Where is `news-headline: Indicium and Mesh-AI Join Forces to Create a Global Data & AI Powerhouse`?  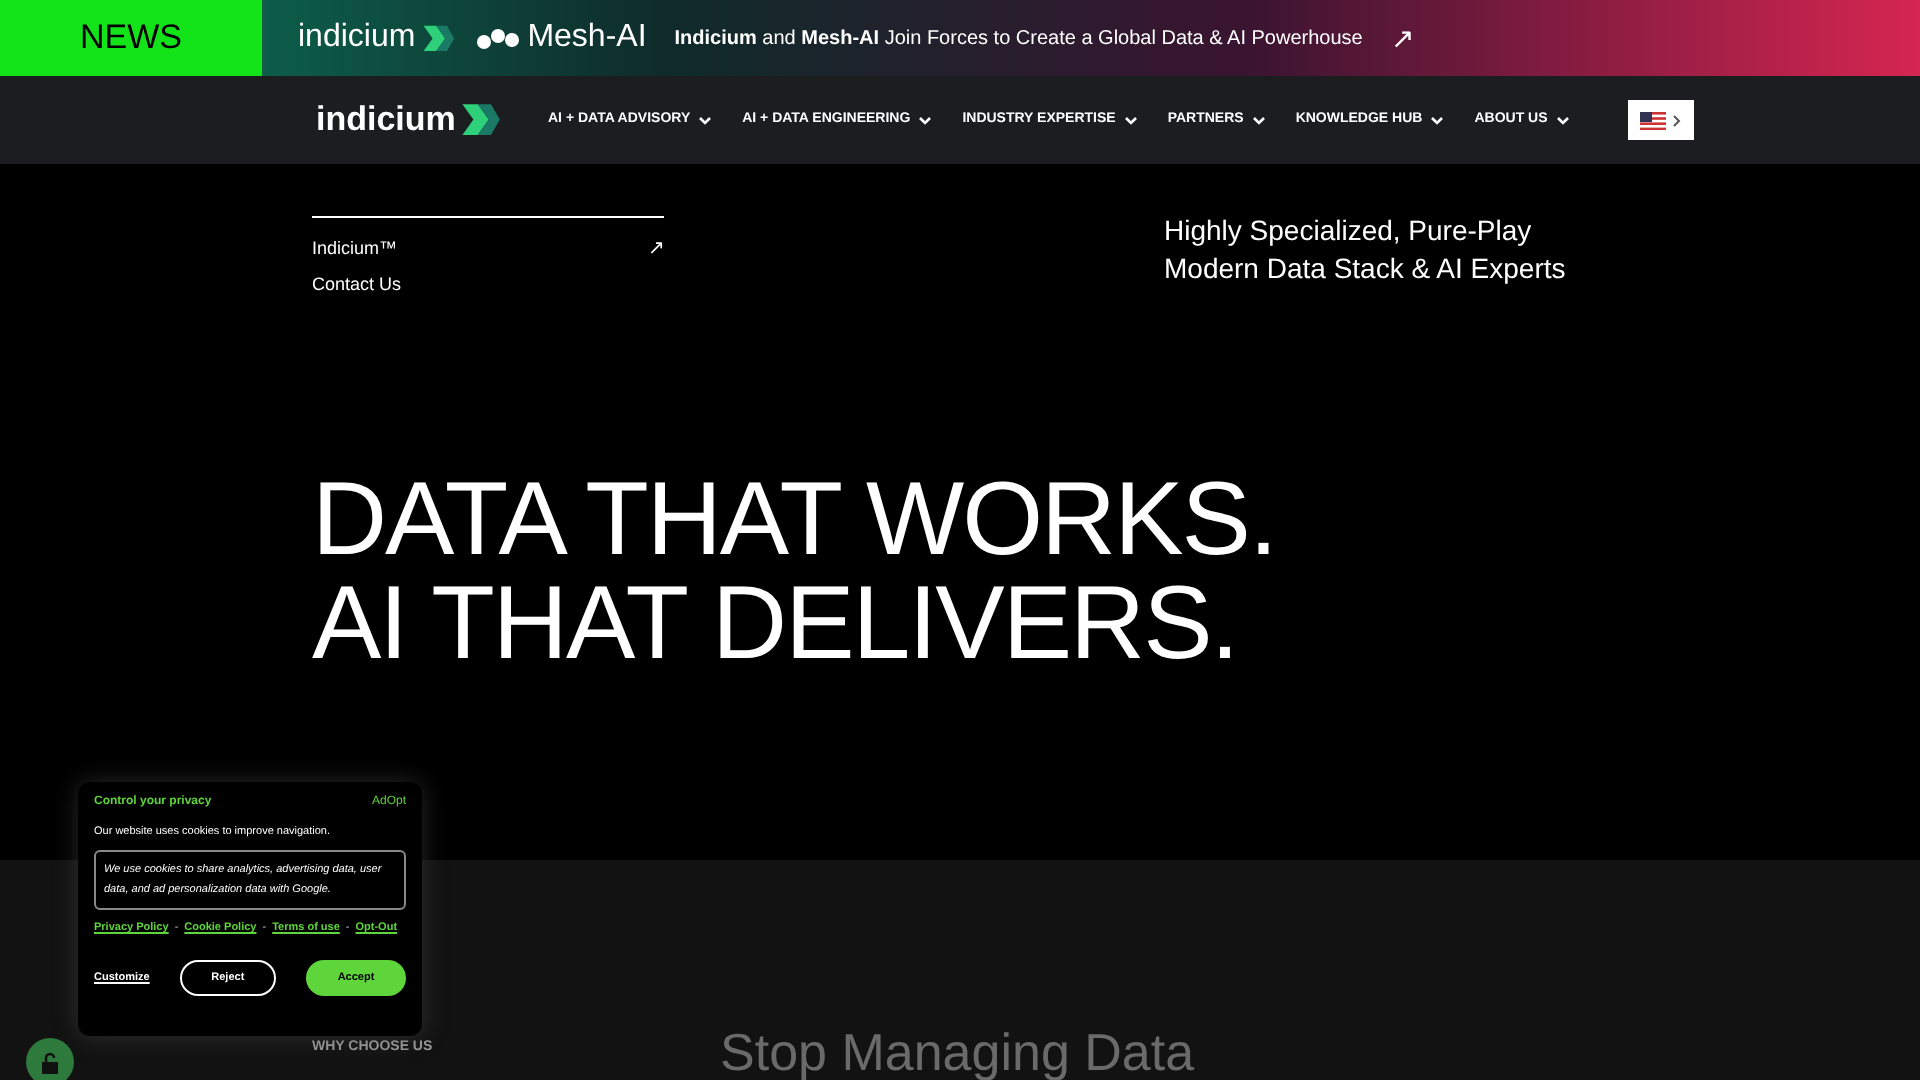
news-headline: Indicium and Mesh-AI Join Forces to Create a Global Data & AI Powerhouse is located at coordinates (1018, 38).